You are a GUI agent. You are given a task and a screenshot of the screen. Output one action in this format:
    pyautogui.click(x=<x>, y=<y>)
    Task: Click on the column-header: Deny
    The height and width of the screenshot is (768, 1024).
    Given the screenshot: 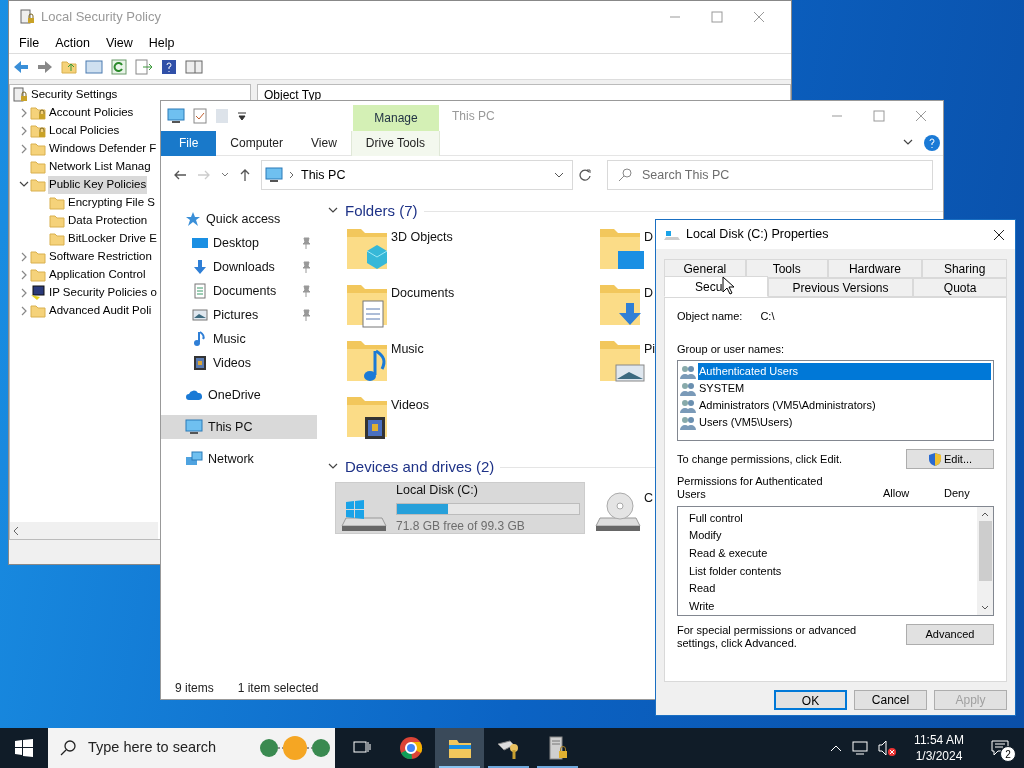 What is the action you would take?
    pyautogui.click(x=957, y=493)
    